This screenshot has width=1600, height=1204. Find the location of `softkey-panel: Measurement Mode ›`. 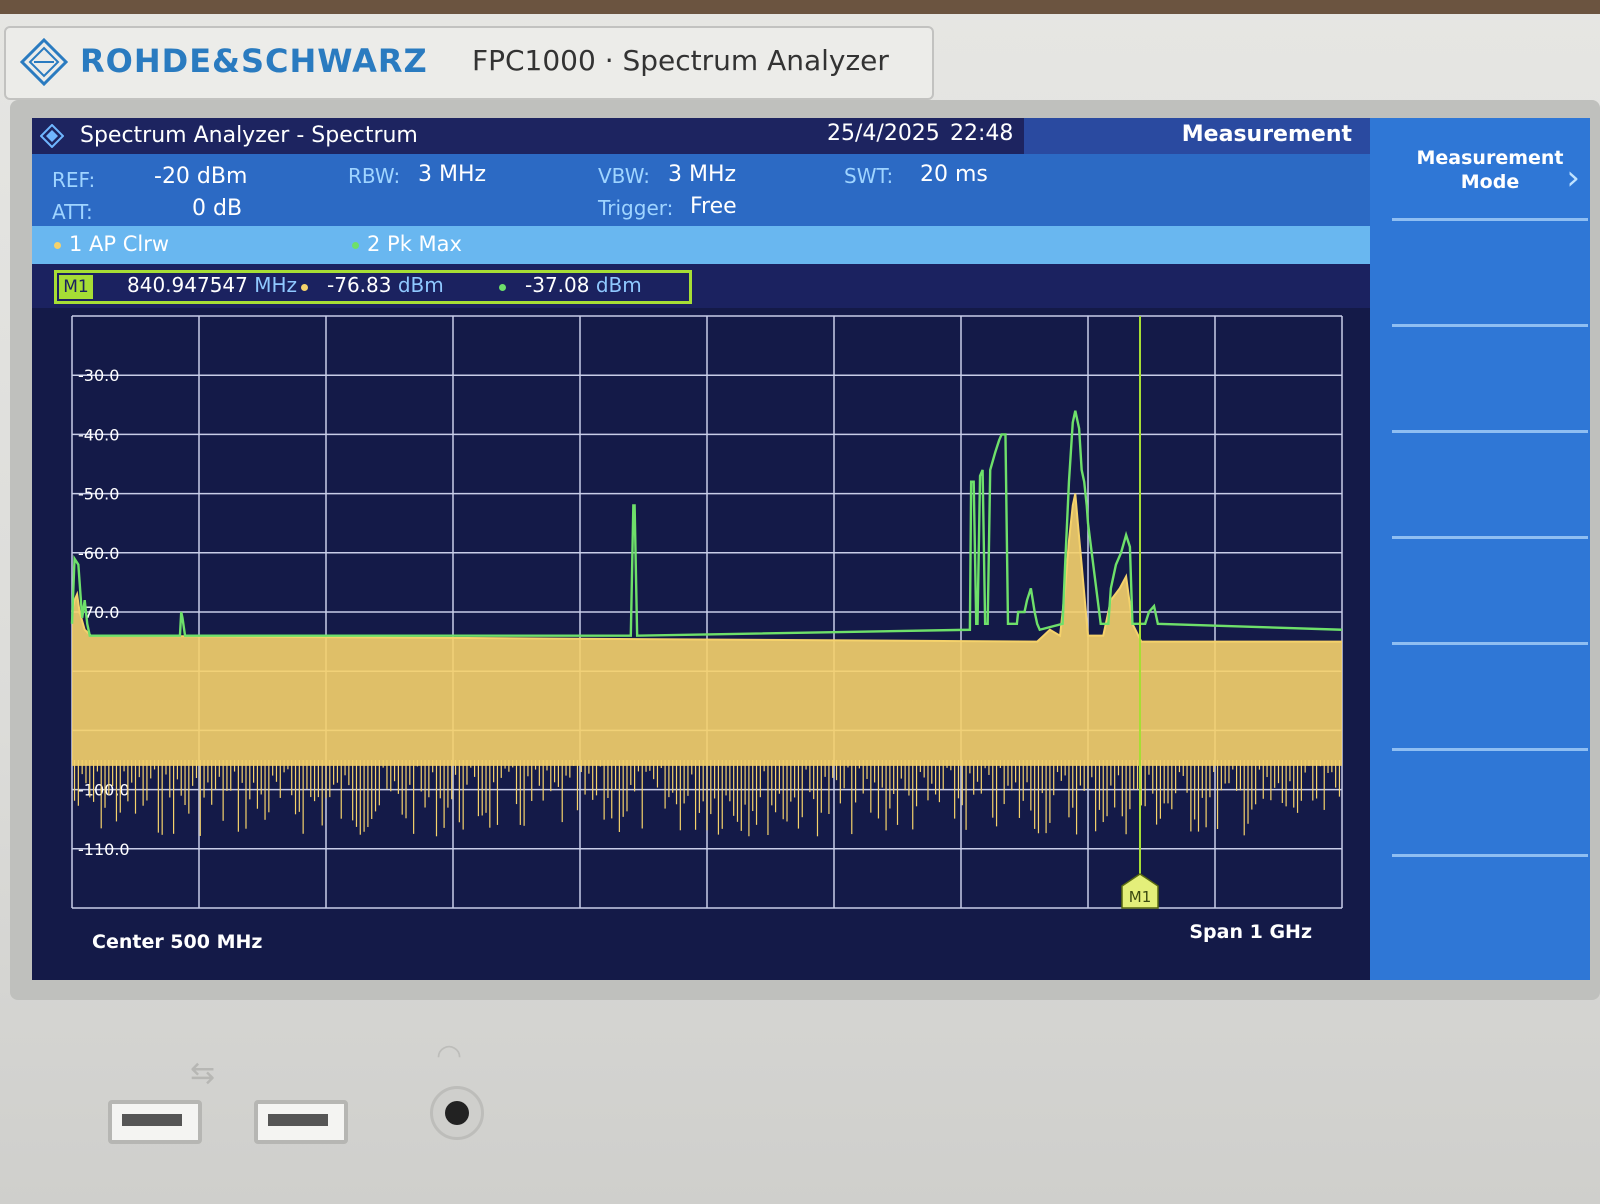

softkey-panel: Measurement Mode › is located at coordinates (1480, 549).